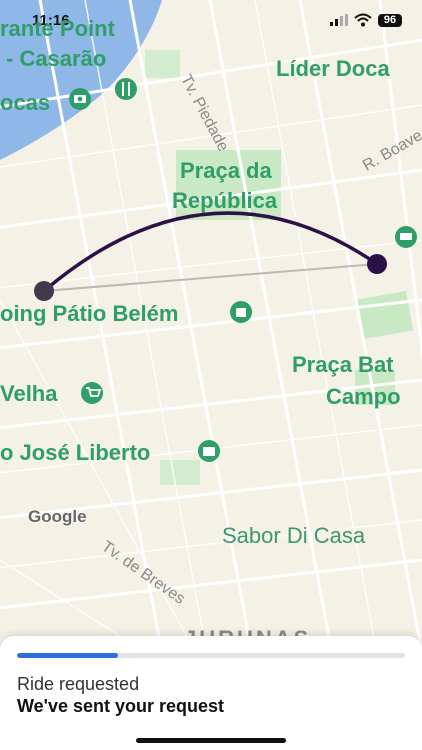  What do you see at coordinates (343, 365) in the screenshot?
I see `poi-label: Praça Bat` at bounding box center [343, 365].